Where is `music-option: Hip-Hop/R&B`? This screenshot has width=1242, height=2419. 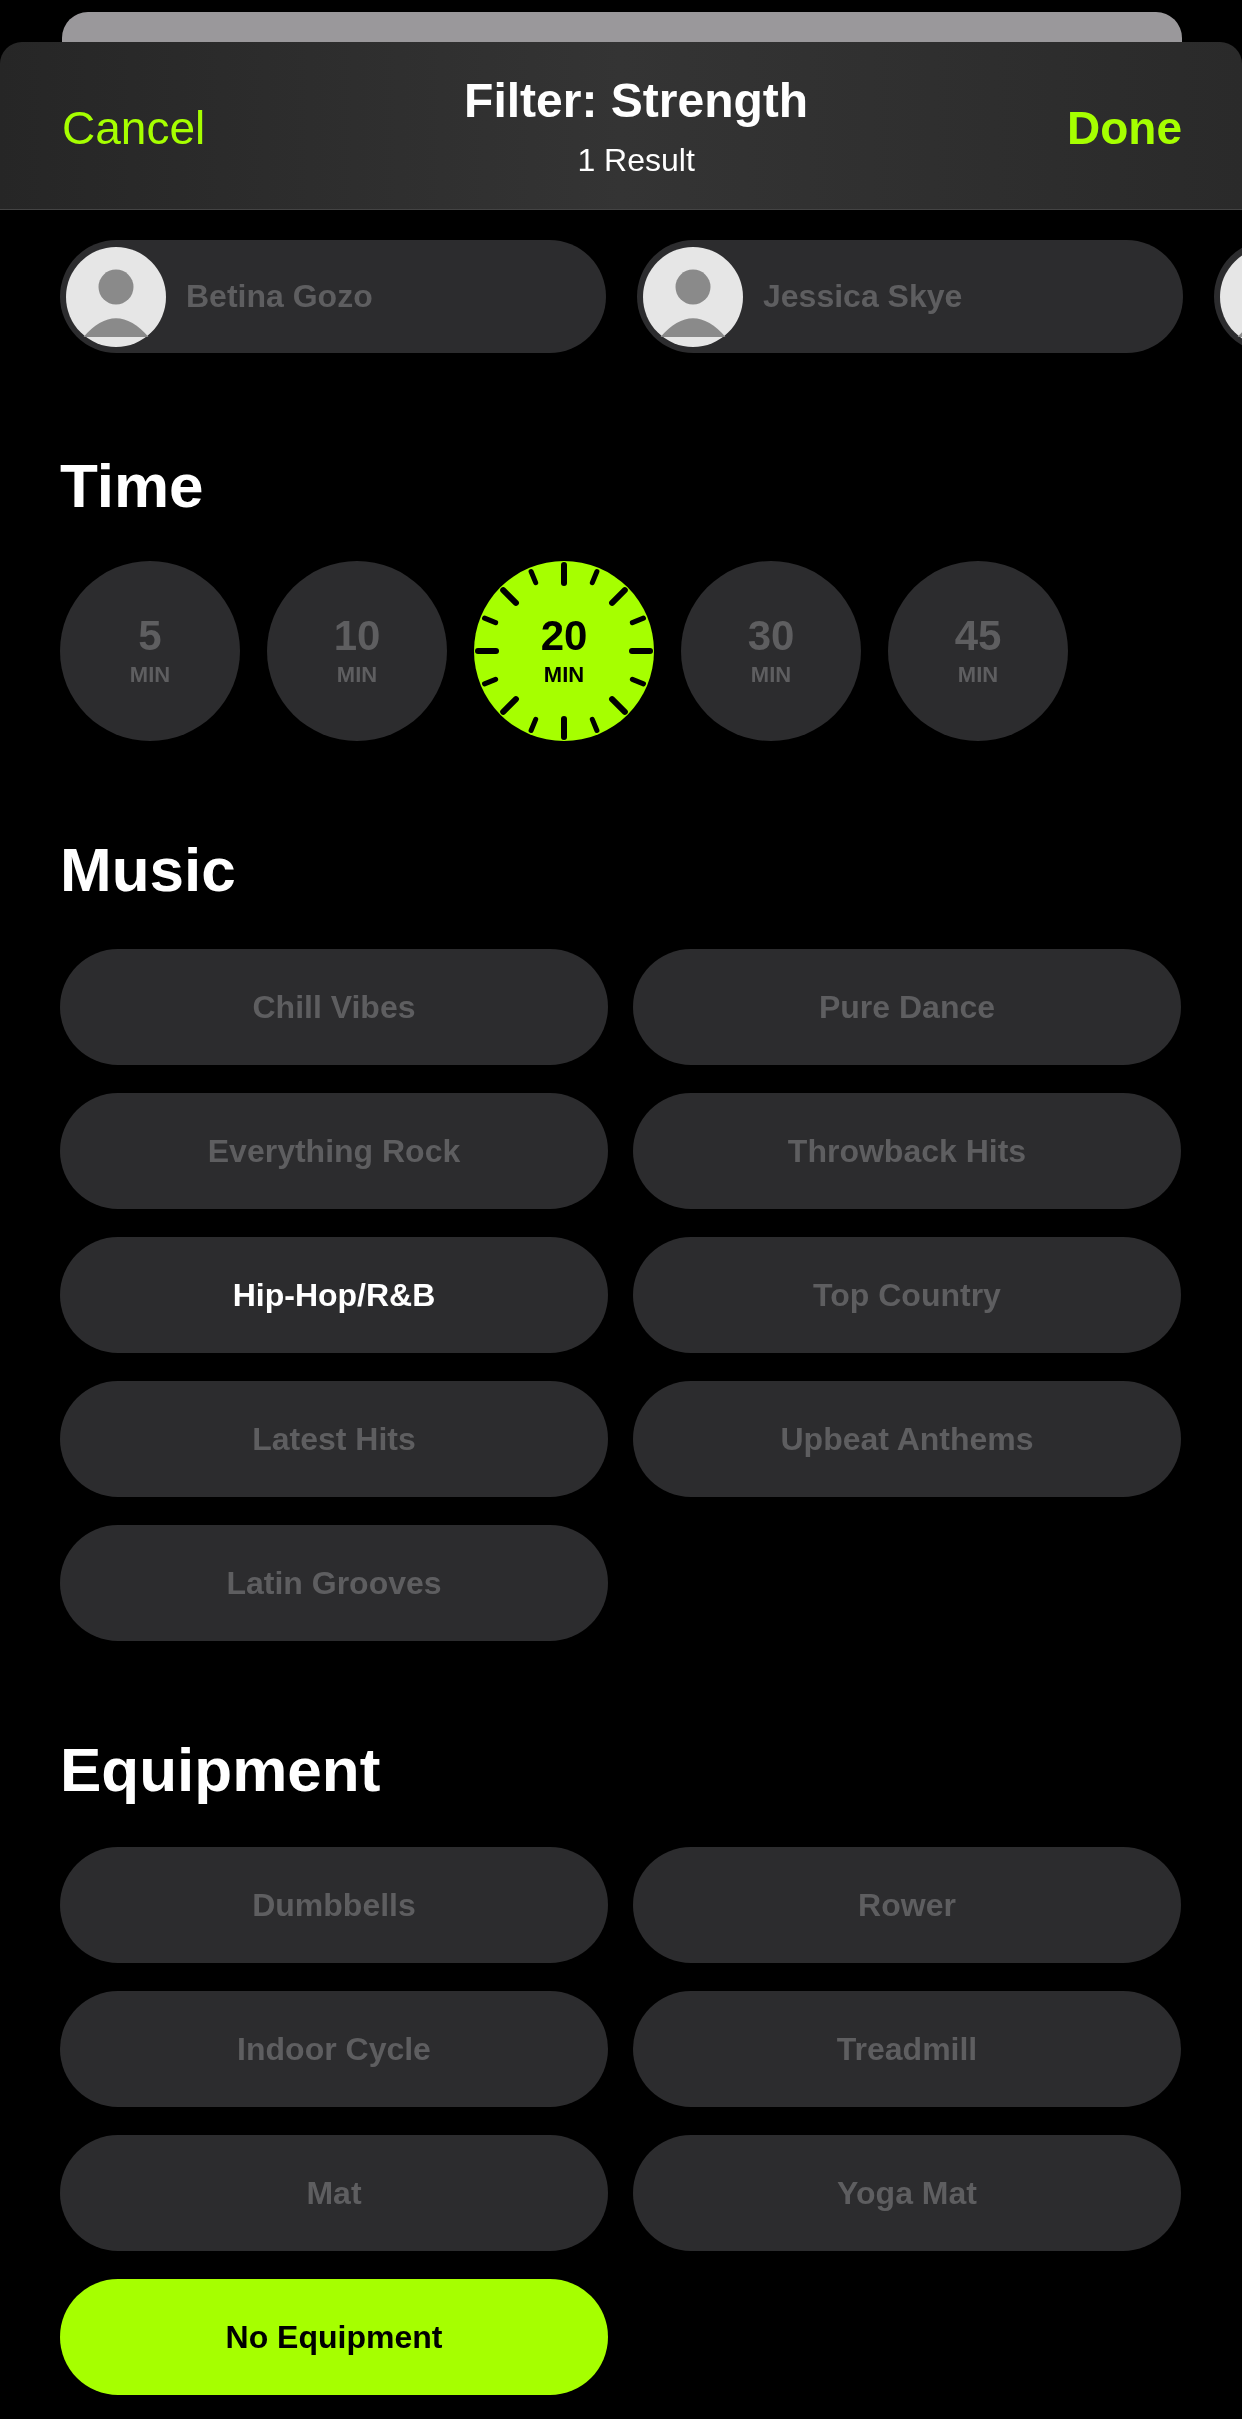 music-option: Hip-Hop/R&B is located at coordinates (334, 1295).